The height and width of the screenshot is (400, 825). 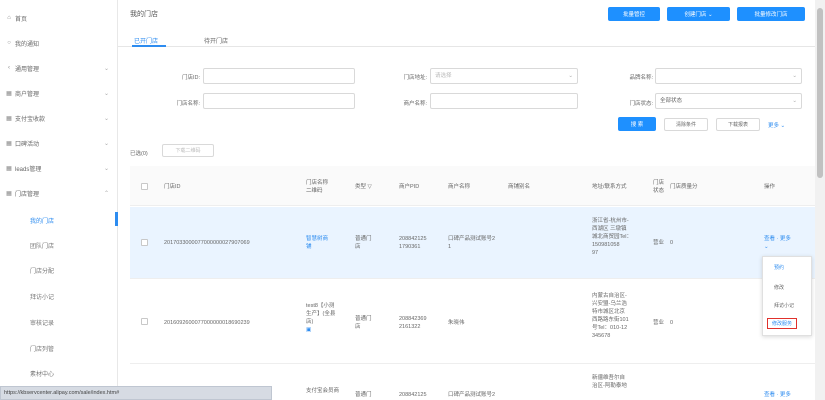 What do you see at coordinates (698, 14) in the screenshot?
I see `create-store-button: 创建门店 ⌄` at bounding box center [698, 14].